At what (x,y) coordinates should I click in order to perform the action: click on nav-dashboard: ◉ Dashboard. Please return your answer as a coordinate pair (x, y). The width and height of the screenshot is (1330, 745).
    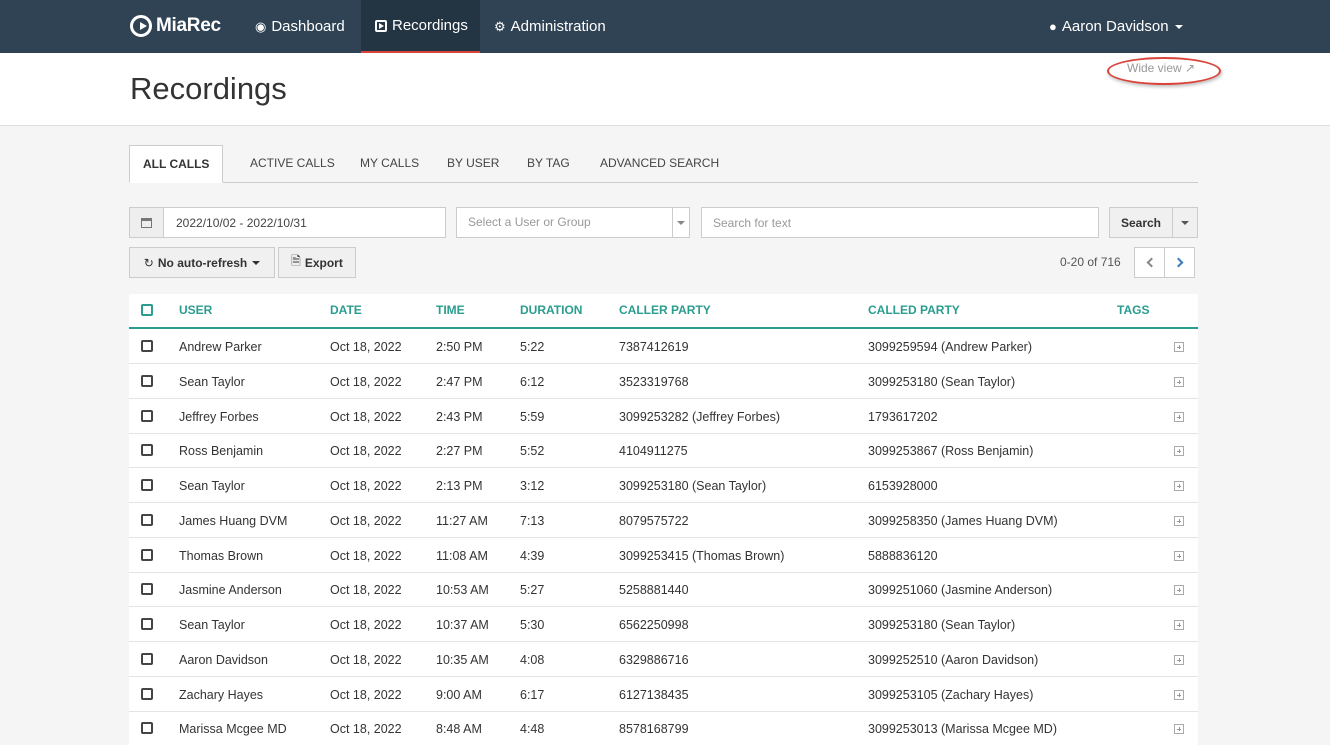
    Looking at the image, I should click on (300, 26).